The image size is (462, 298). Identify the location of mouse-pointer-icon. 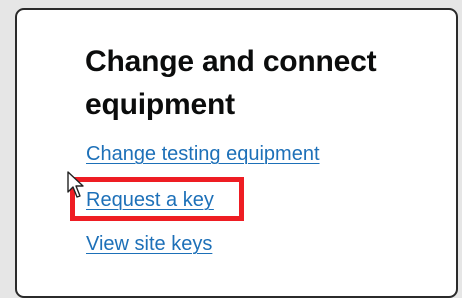
(75, 184).